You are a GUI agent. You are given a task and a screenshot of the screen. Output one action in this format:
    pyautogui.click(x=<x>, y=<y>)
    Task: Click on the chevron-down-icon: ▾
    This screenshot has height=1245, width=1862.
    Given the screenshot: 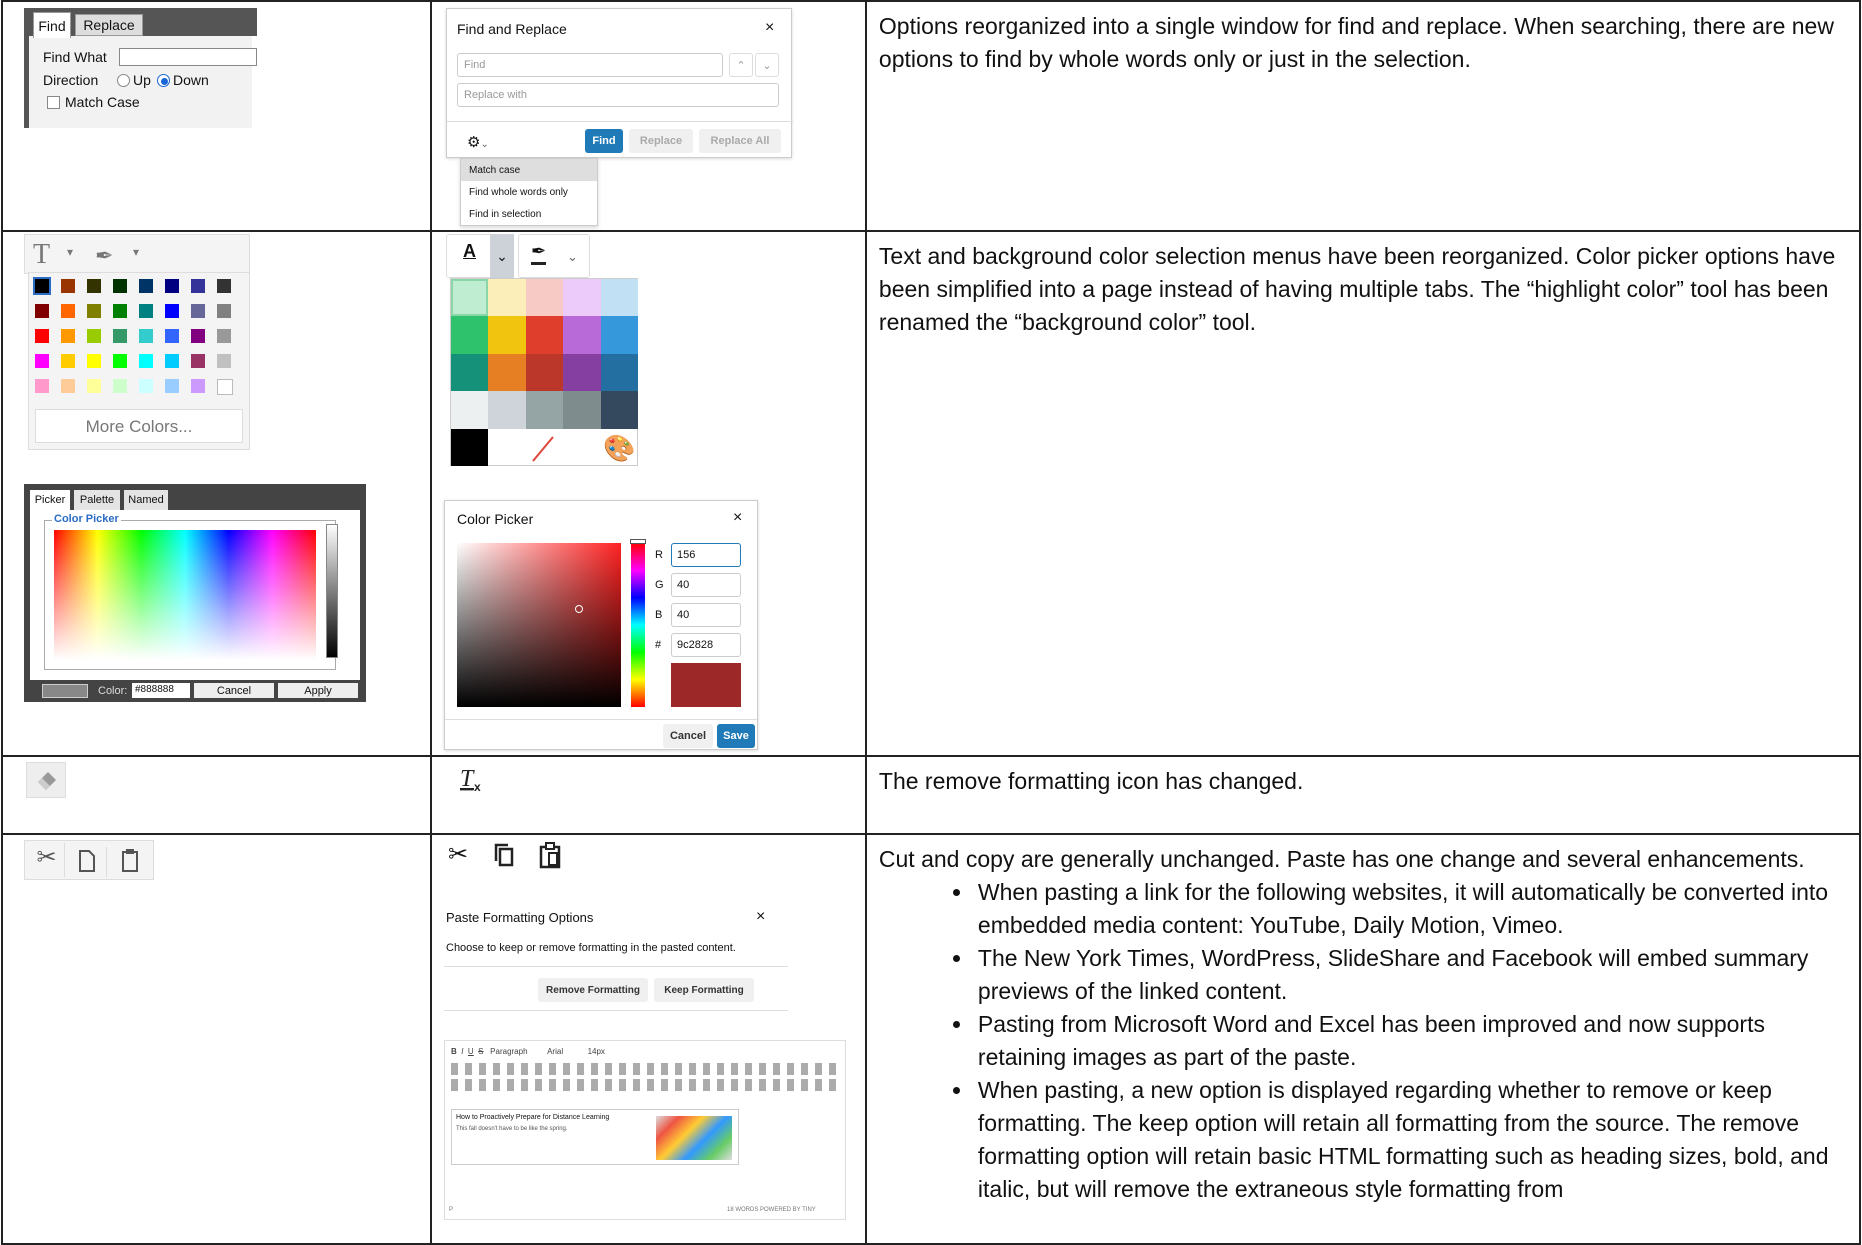 What is the action you would take?
    pyautogui.click(x=136, y=252)
    